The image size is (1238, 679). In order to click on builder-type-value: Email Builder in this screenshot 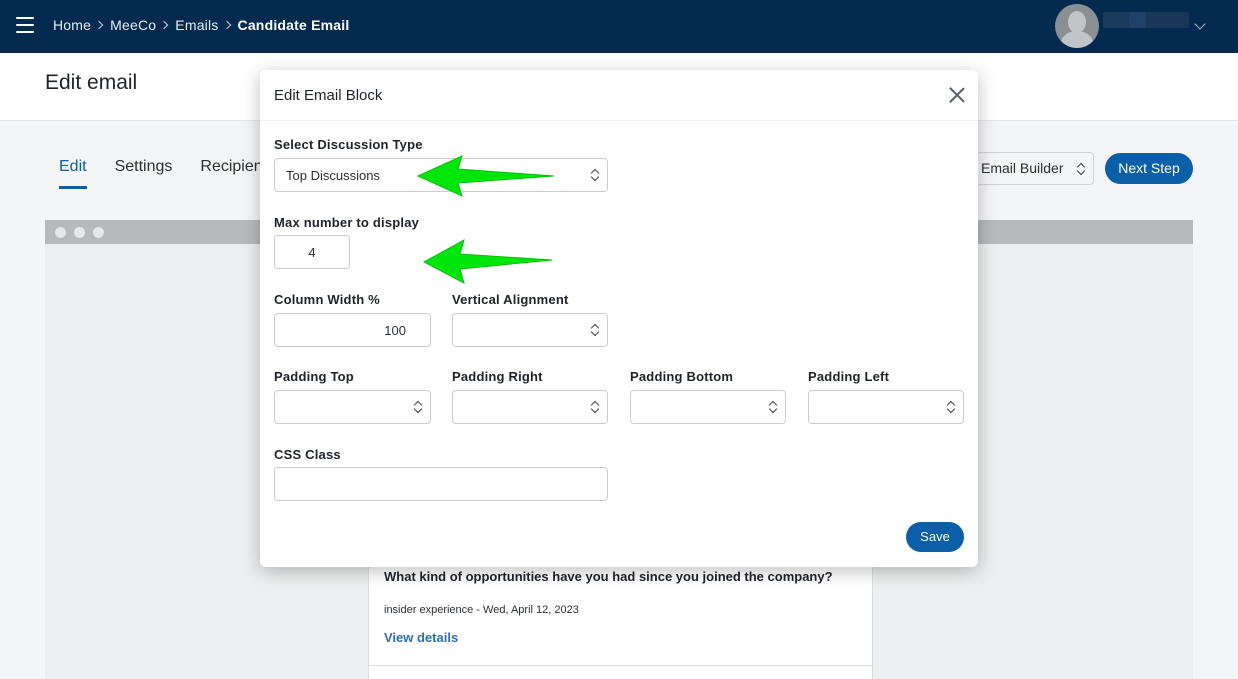, I will do `click(1022, 168)`.